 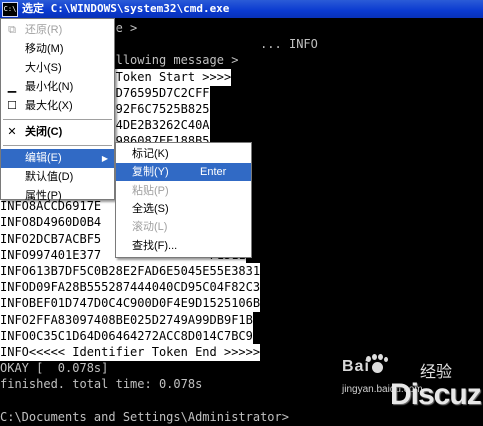 What do you see at coordinates (101, 384) in the screenshot?
I see `console-line: finished. total time: 0.078s` at bounding box center [101, 384].